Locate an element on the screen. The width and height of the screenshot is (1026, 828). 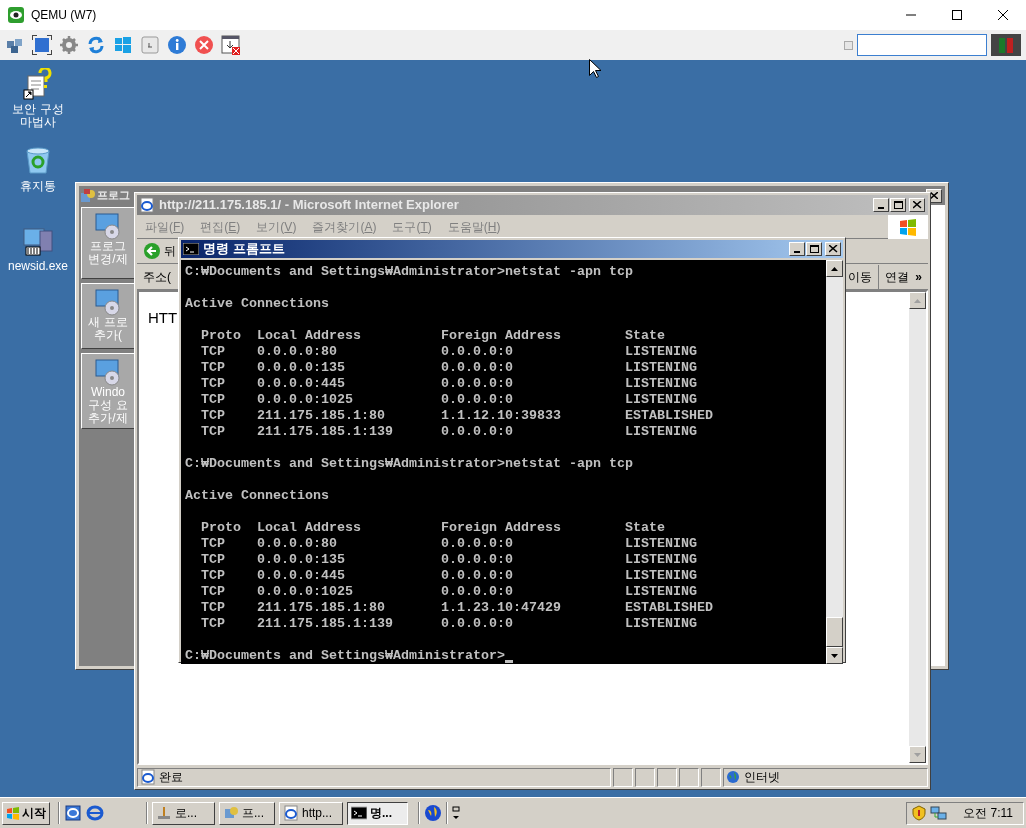
links-label: 연결 is located at coordinates (897, 276).